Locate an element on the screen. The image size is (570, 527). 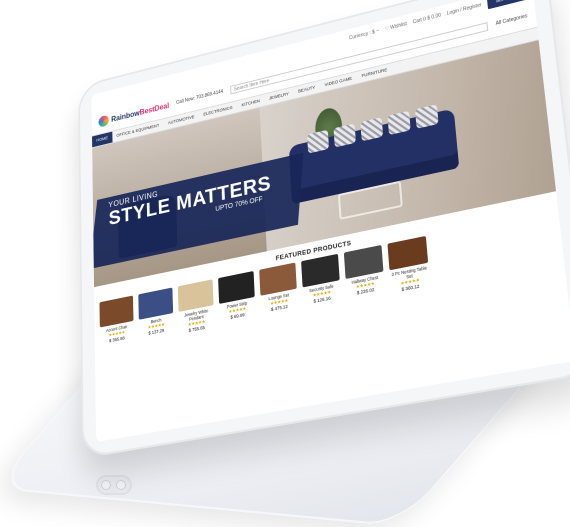
product-card: Lounge Set ★★★★★ $ 475.12 is located at coordinates (278, 290).